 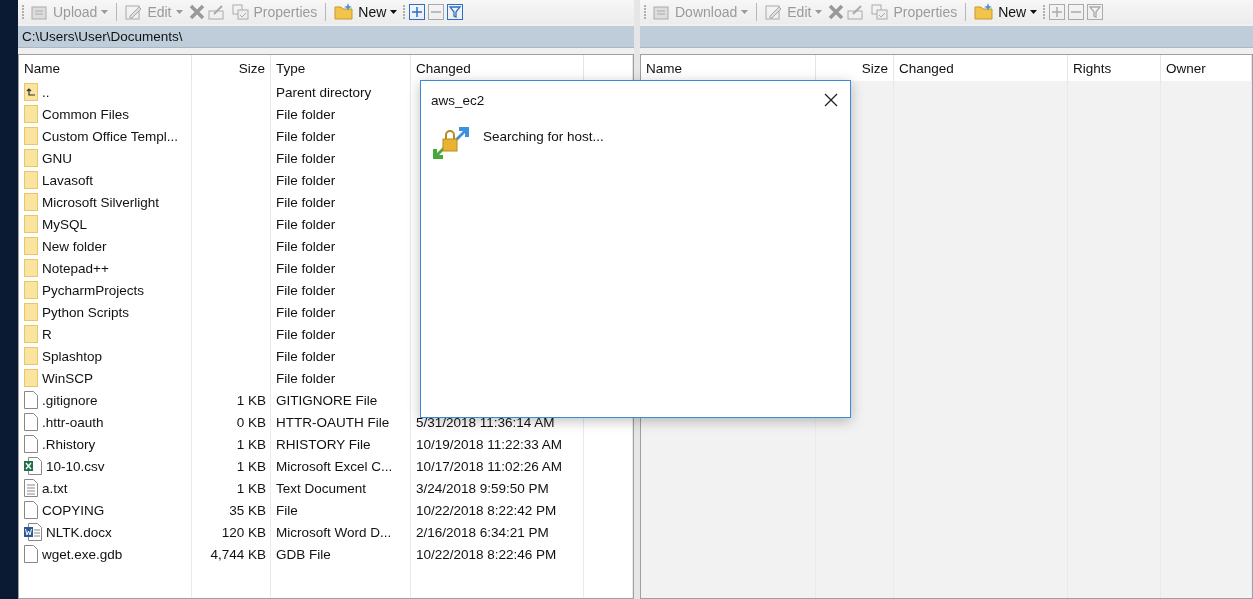 I want to click on table-cell: GITIGNORE File, so click(x=327, y=400).